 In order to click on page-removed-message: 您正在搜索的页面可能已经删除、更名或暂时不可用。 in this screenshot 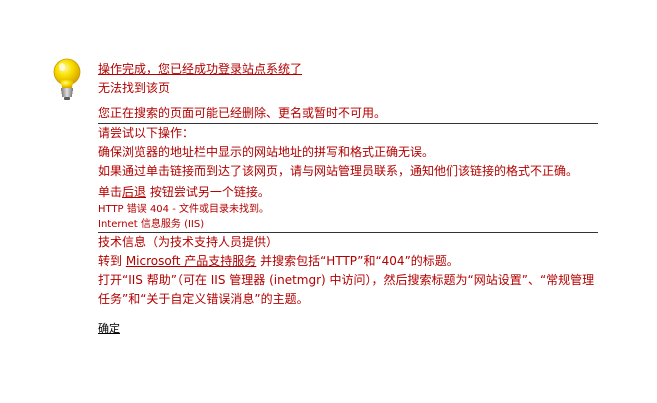, I will do `click(242, 113)`.